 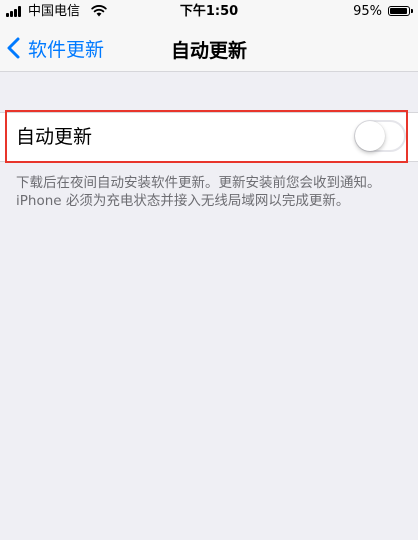 What do you see at coordinates (370, 136) in the screenshot?
I see `toggle-knob` at bounding box center [370, 136].